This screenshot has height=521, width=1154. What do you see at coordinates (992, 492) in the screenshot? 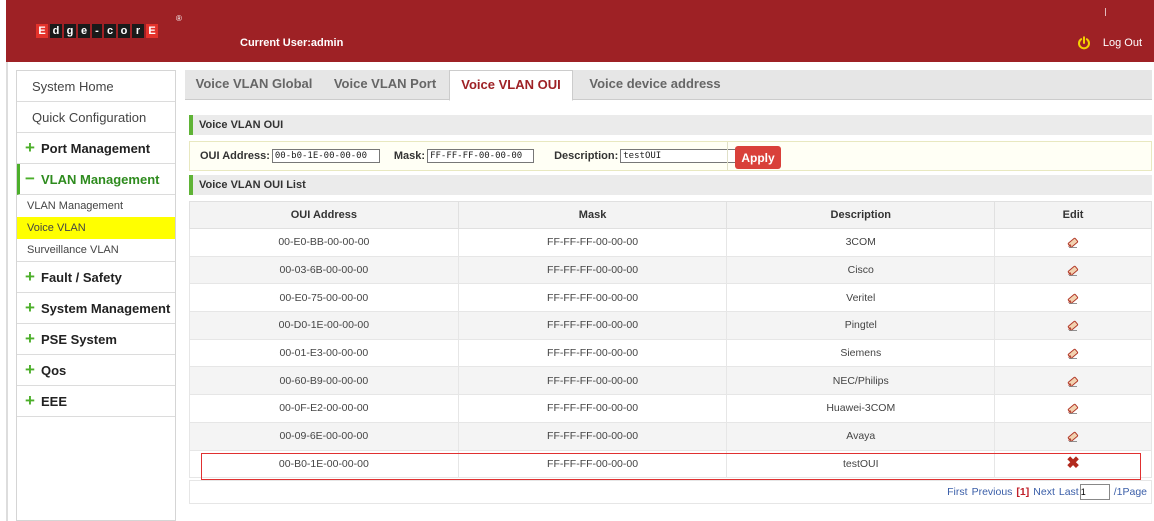
I see `pager-previous-link: Previous` at bounding box center [992, 492].